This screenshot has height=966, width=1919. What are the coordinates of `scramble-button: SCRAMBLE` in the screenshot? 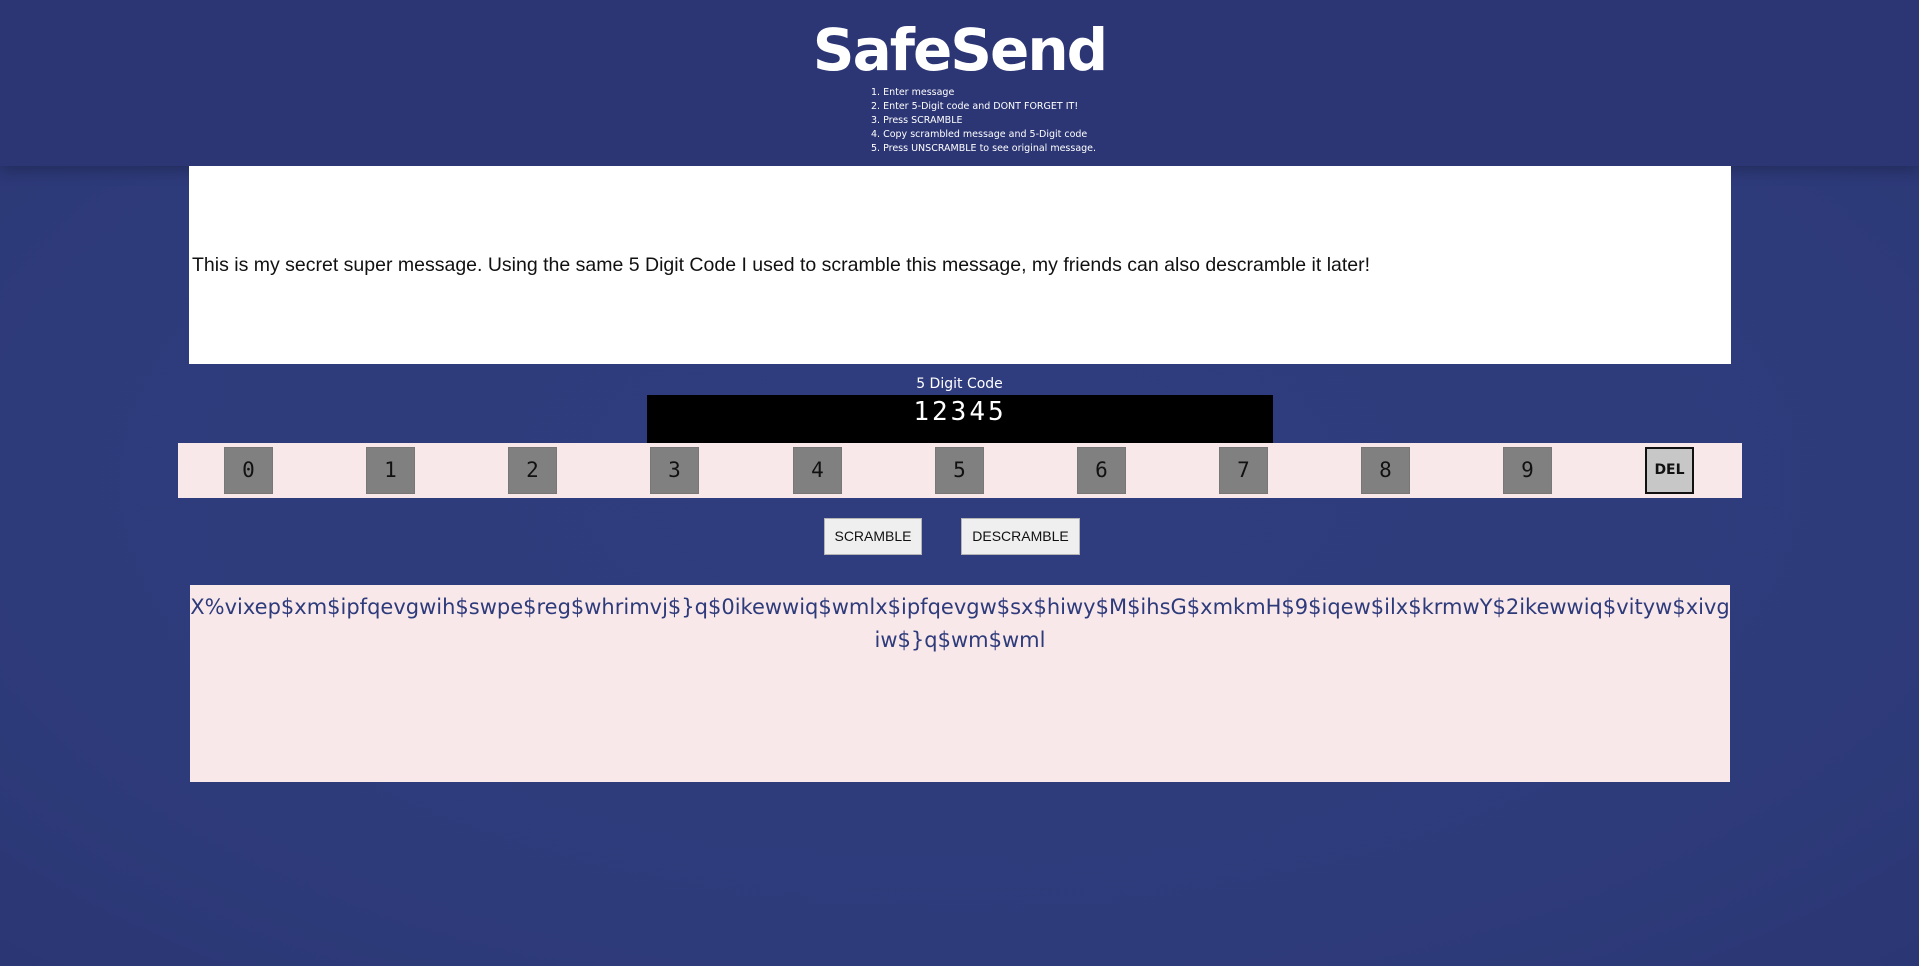 It's located at (873, 536).